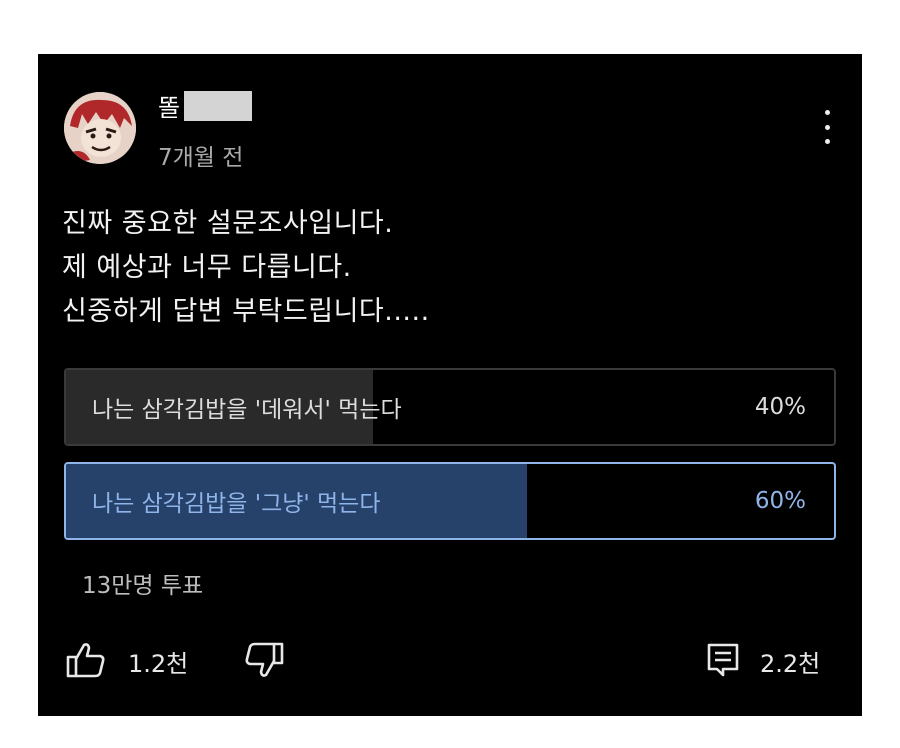  What do you see at coordinates (450, 659) in the screenshot?
I see `action-bar: 1.2천 2.2천` at bounding box center [450, 659].